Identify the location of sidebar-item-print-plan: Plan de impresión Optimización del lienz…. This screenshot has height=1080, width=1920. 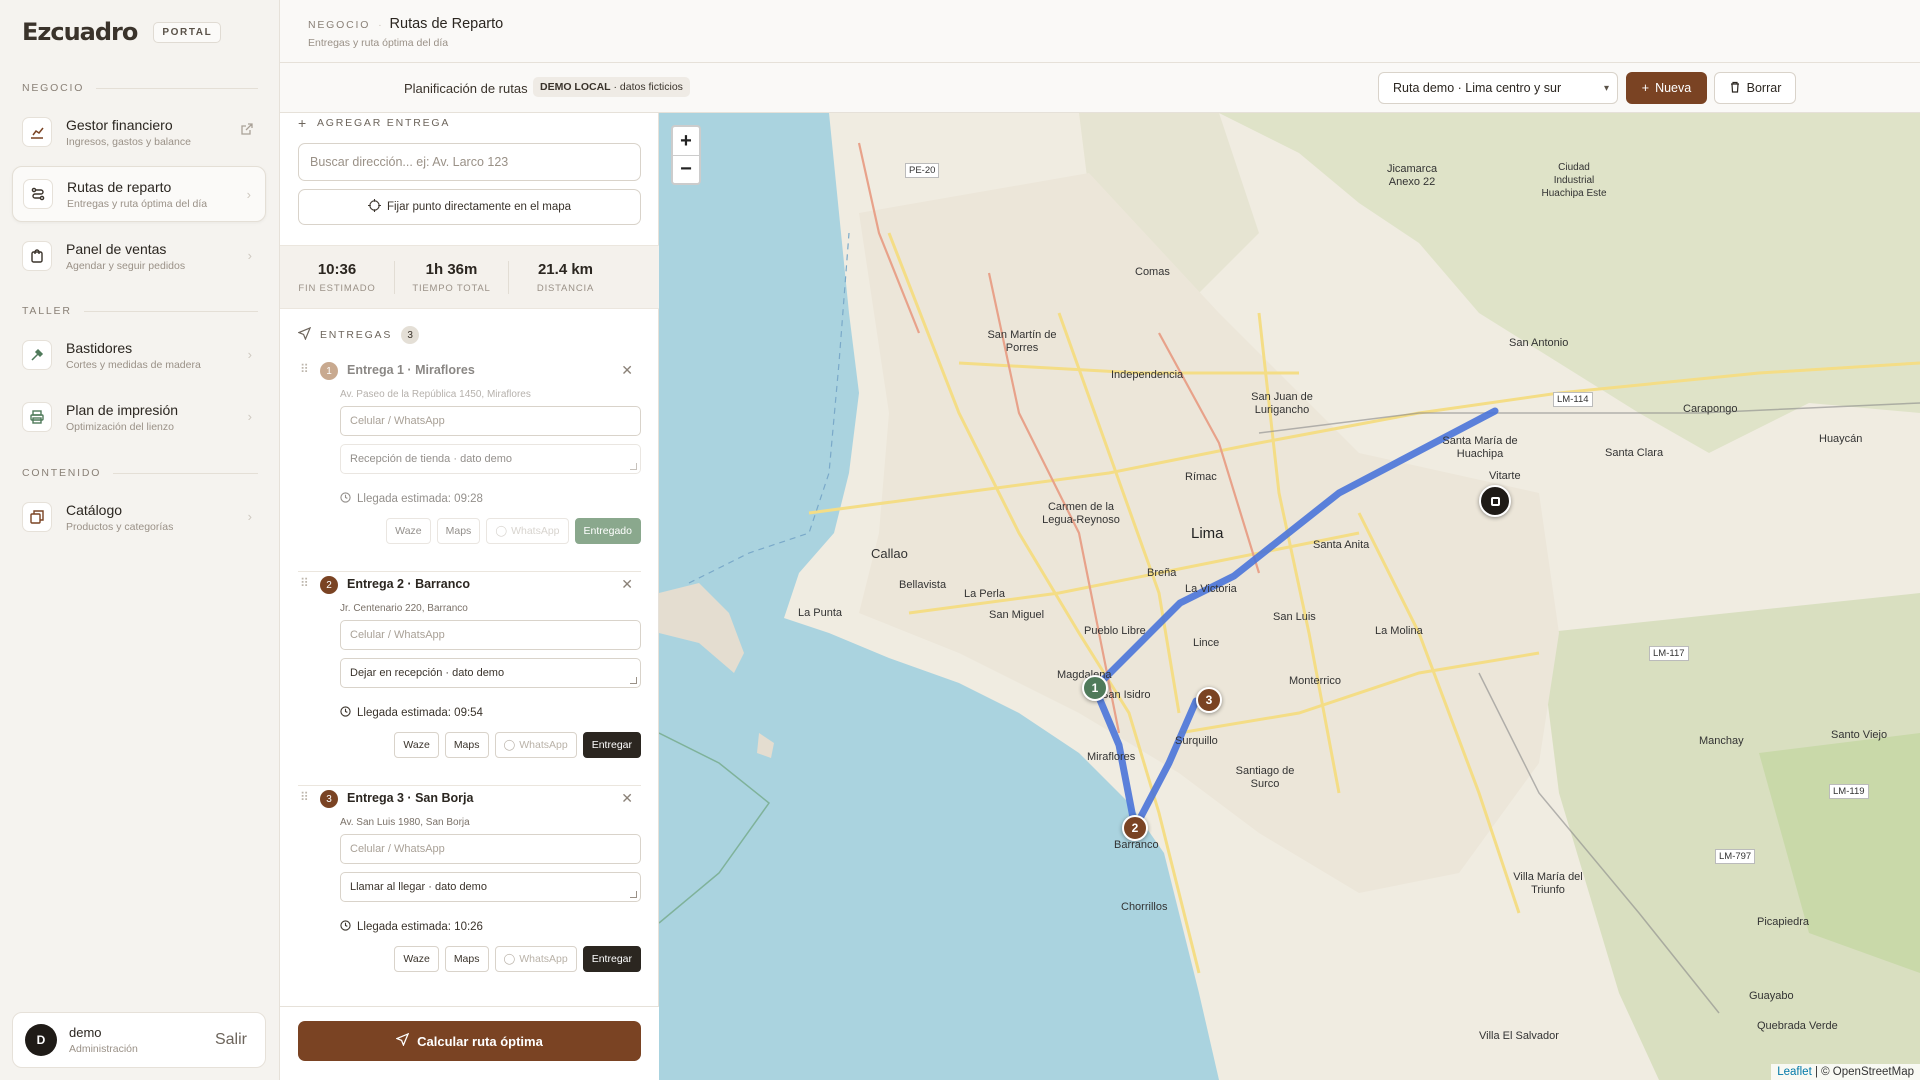
(139, 417).